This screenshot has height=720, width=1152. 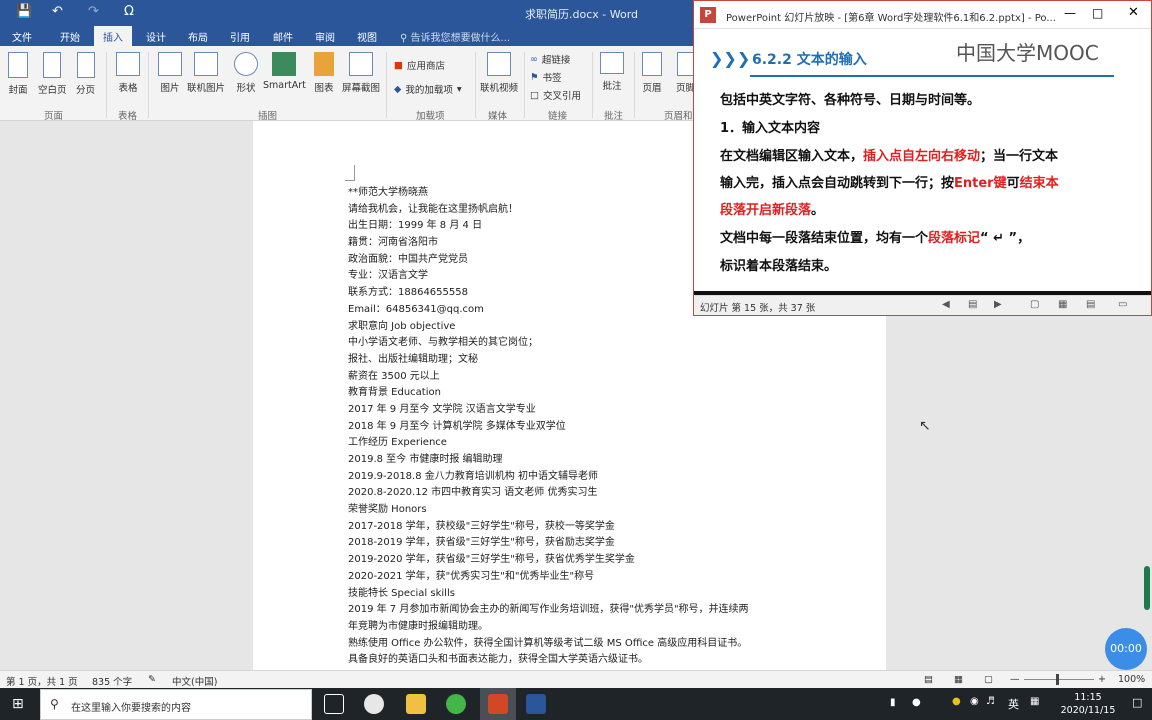 I want to click on prev-slide-icon: ◀, so click(x=946, y=304).